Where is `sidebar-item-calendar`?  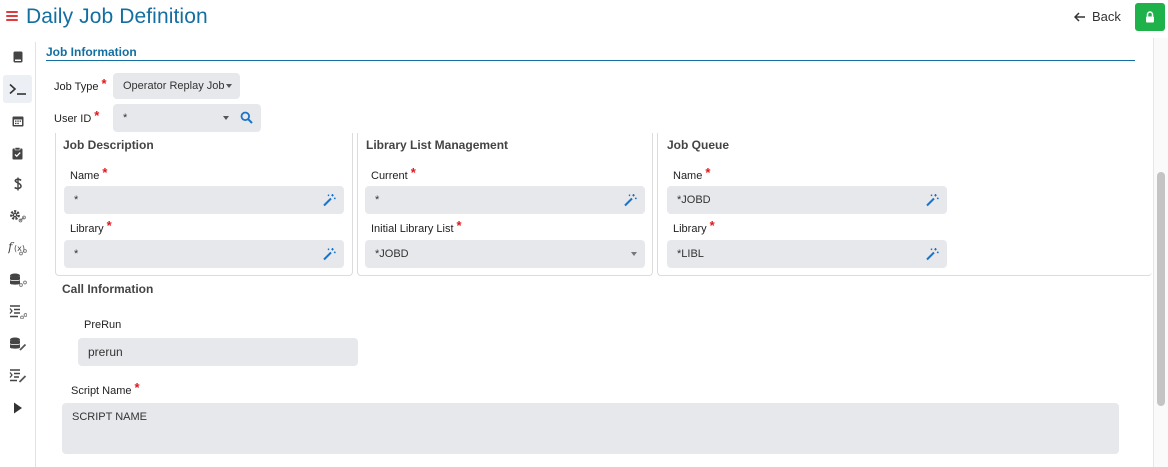
sidebar-item-calendar is located at coordinates (17, 121).